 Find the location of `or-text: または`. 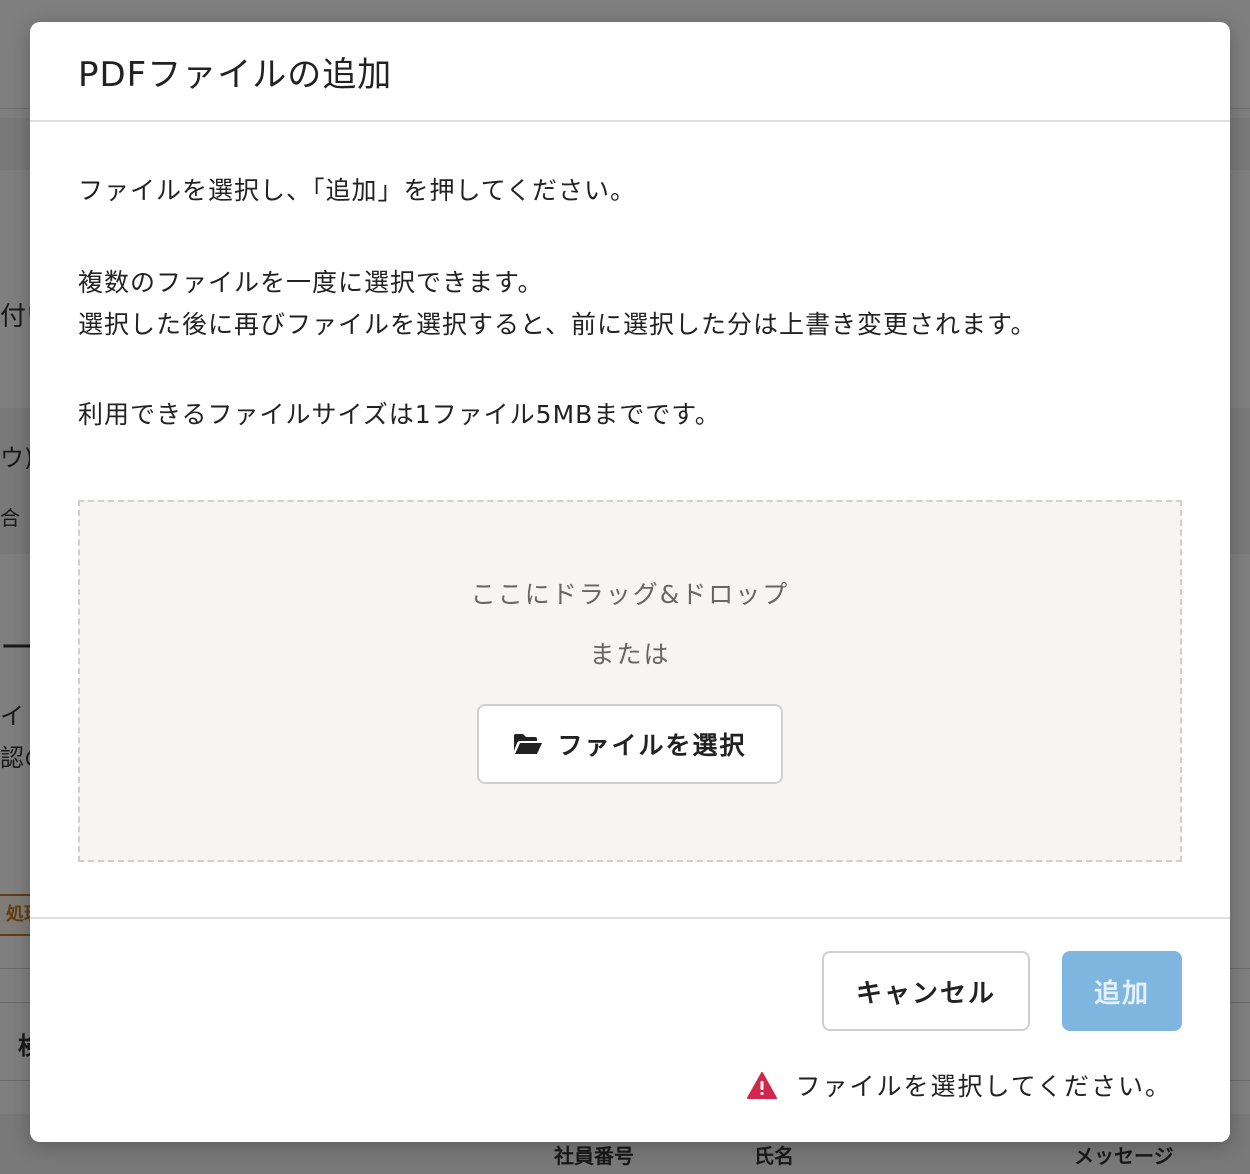

or-text: または is located at coordinates (630, 654).